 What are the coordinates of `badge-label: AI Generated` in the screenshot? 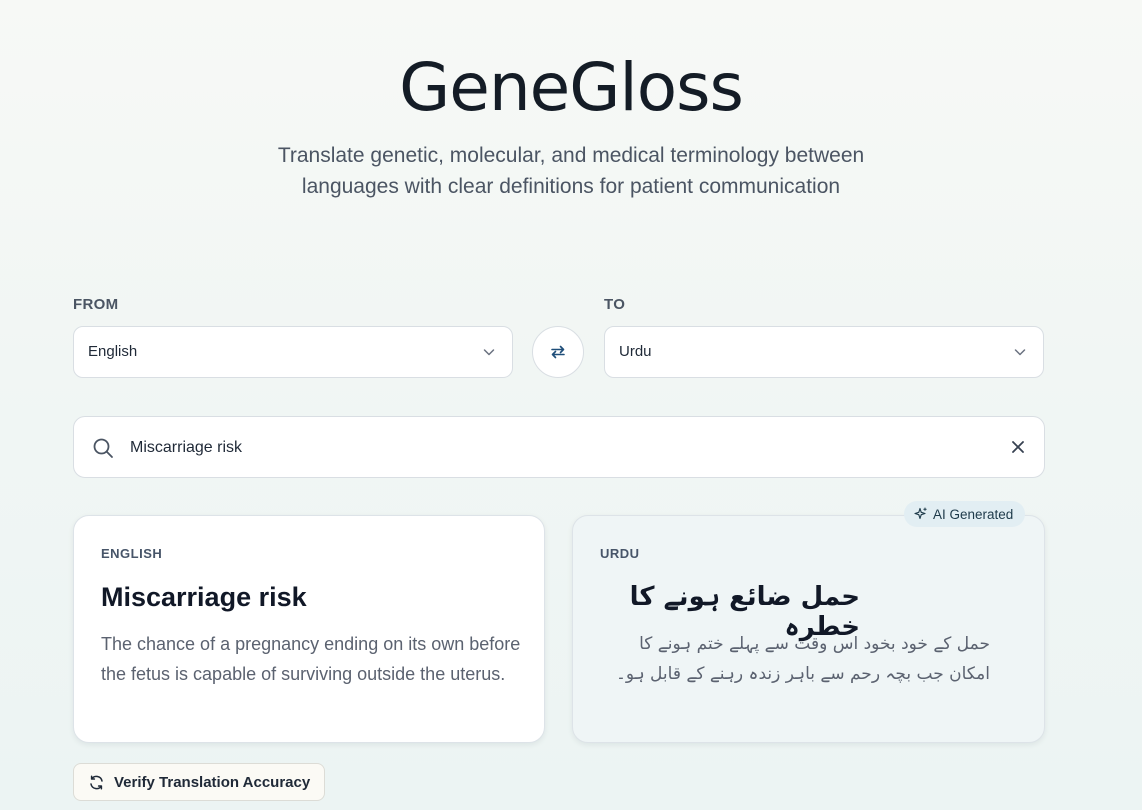 It's located at (973, 514).